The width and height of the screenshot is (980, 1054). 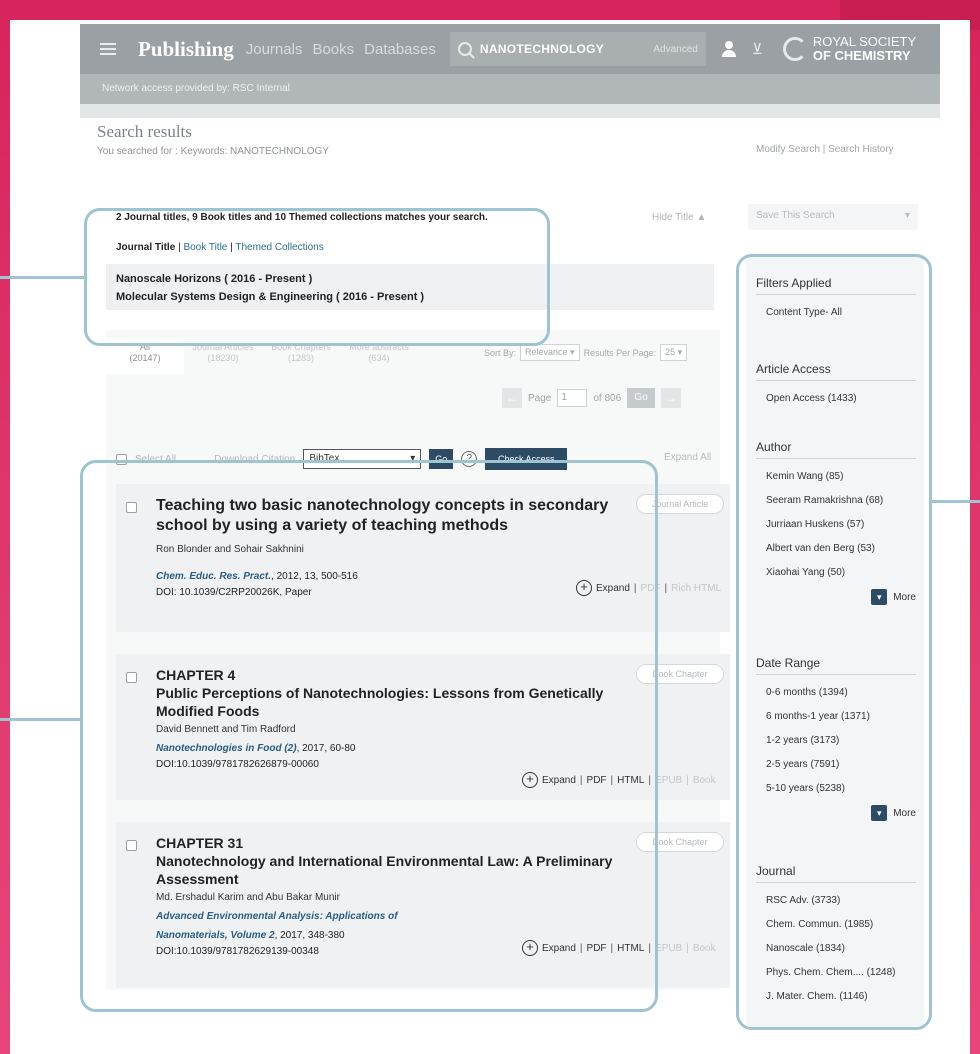 What do you see at coordinates (679, 217) in the screenshot?
I see `hide-title-toggle: Hide Title ▲` at bounding box center [679, 217].